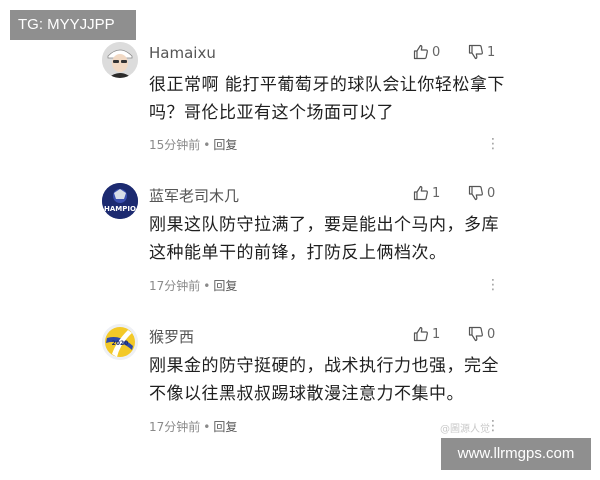 The image size is (600, 480). What do you see at coordinates (465, 429) in the screenshot?
I see `weibo-watermark: @圖源人觉` at bounding box center [465, 429].